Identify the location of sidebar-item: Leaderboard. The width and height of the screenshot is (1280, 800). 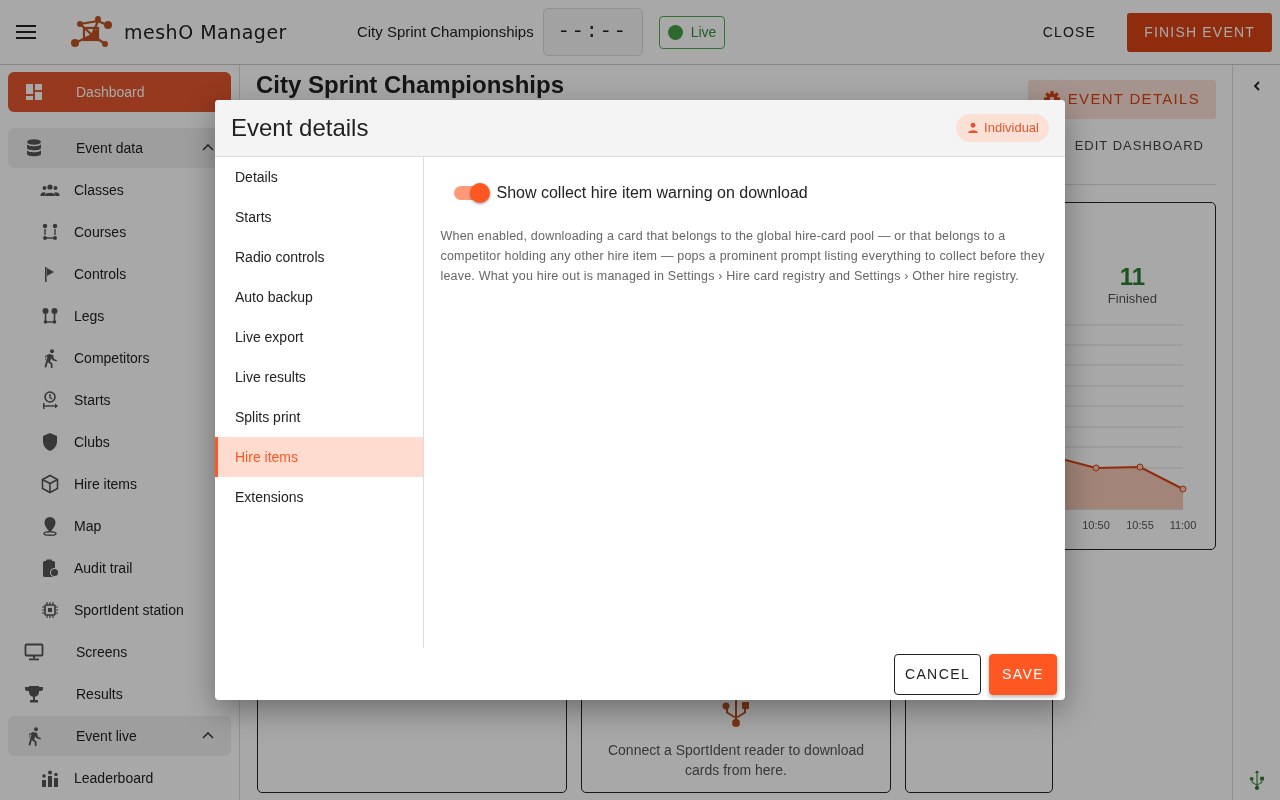
(119, 778).